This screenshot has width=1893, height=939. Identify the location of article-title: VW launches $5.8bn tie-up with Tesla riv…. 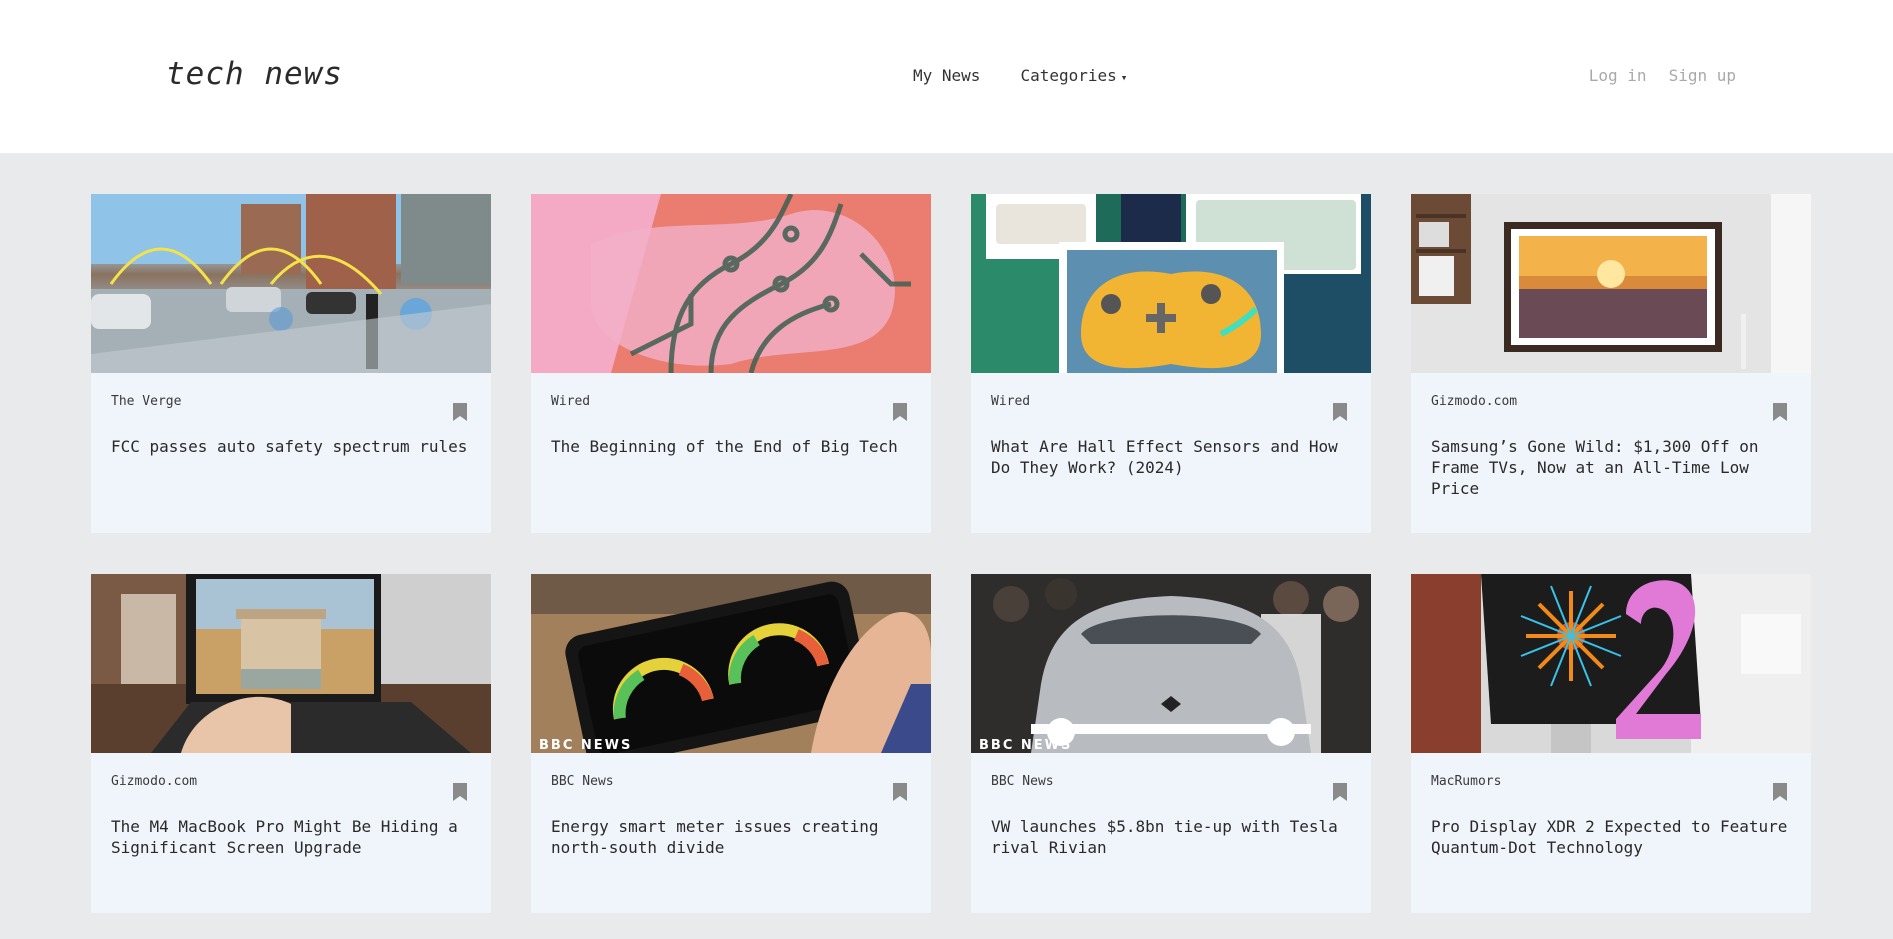
(1171, 837).